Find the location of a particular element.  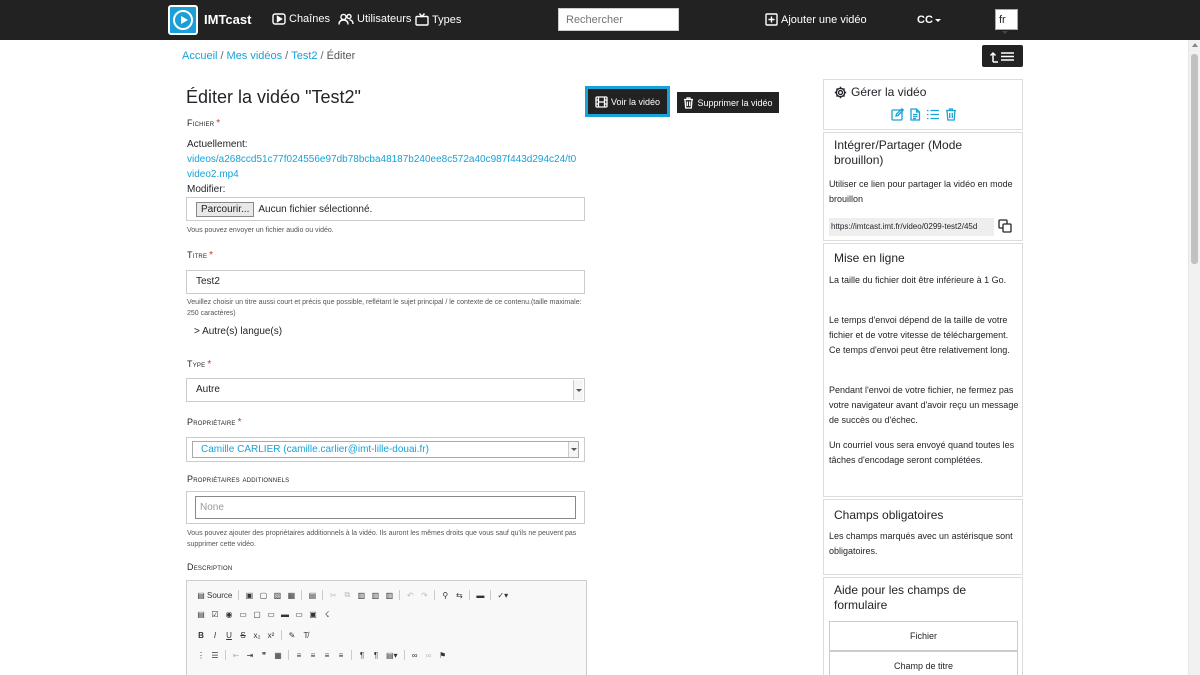

preview-icon: ▧ is located at coordinates (277, 595).